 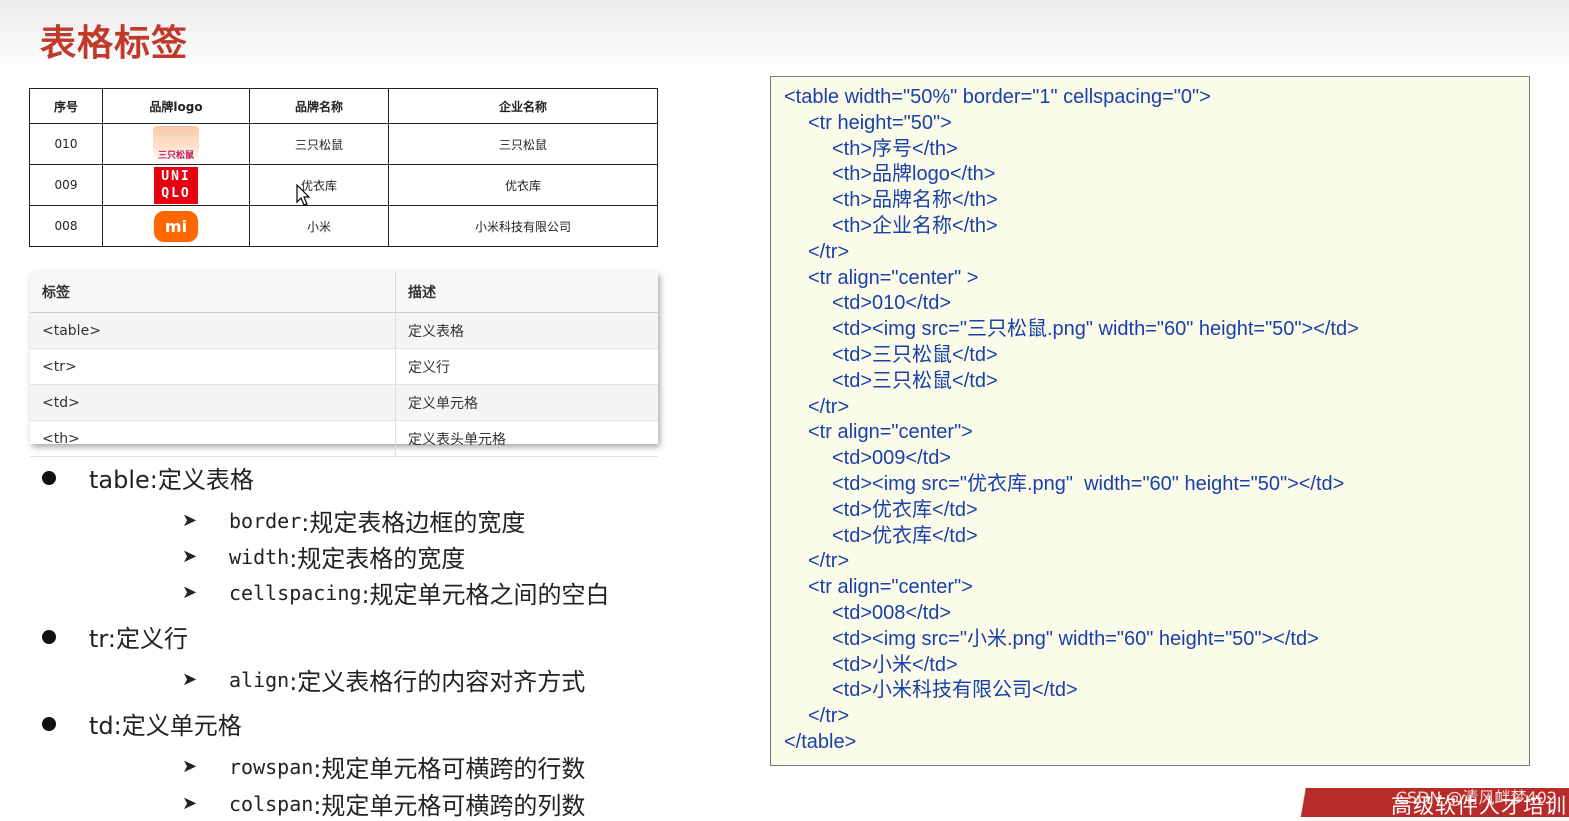 I want to click on cell-brand: 小米, so click(x=319, y=226).